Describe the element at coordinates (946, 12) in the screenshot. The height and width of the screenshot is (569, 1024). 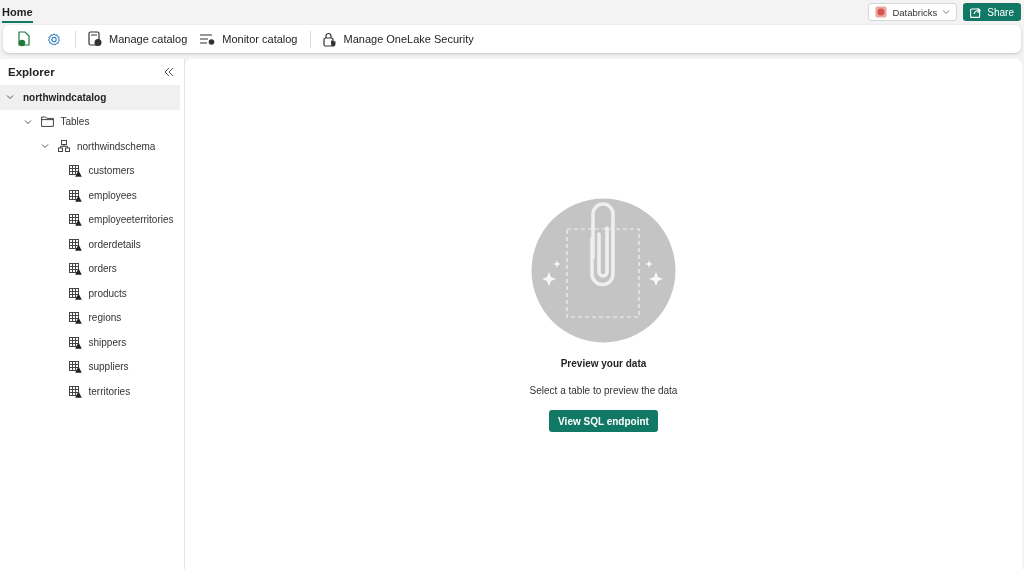
I see `chevron-down-icon` at that location.